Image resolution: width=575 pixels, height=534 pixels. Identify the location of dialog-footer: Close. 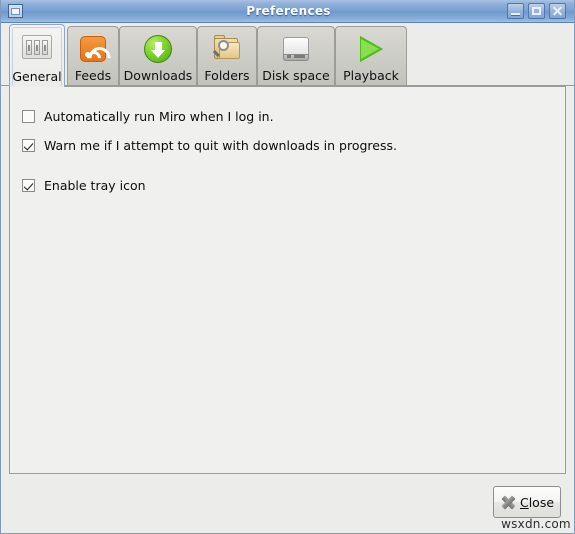
(287, 503).